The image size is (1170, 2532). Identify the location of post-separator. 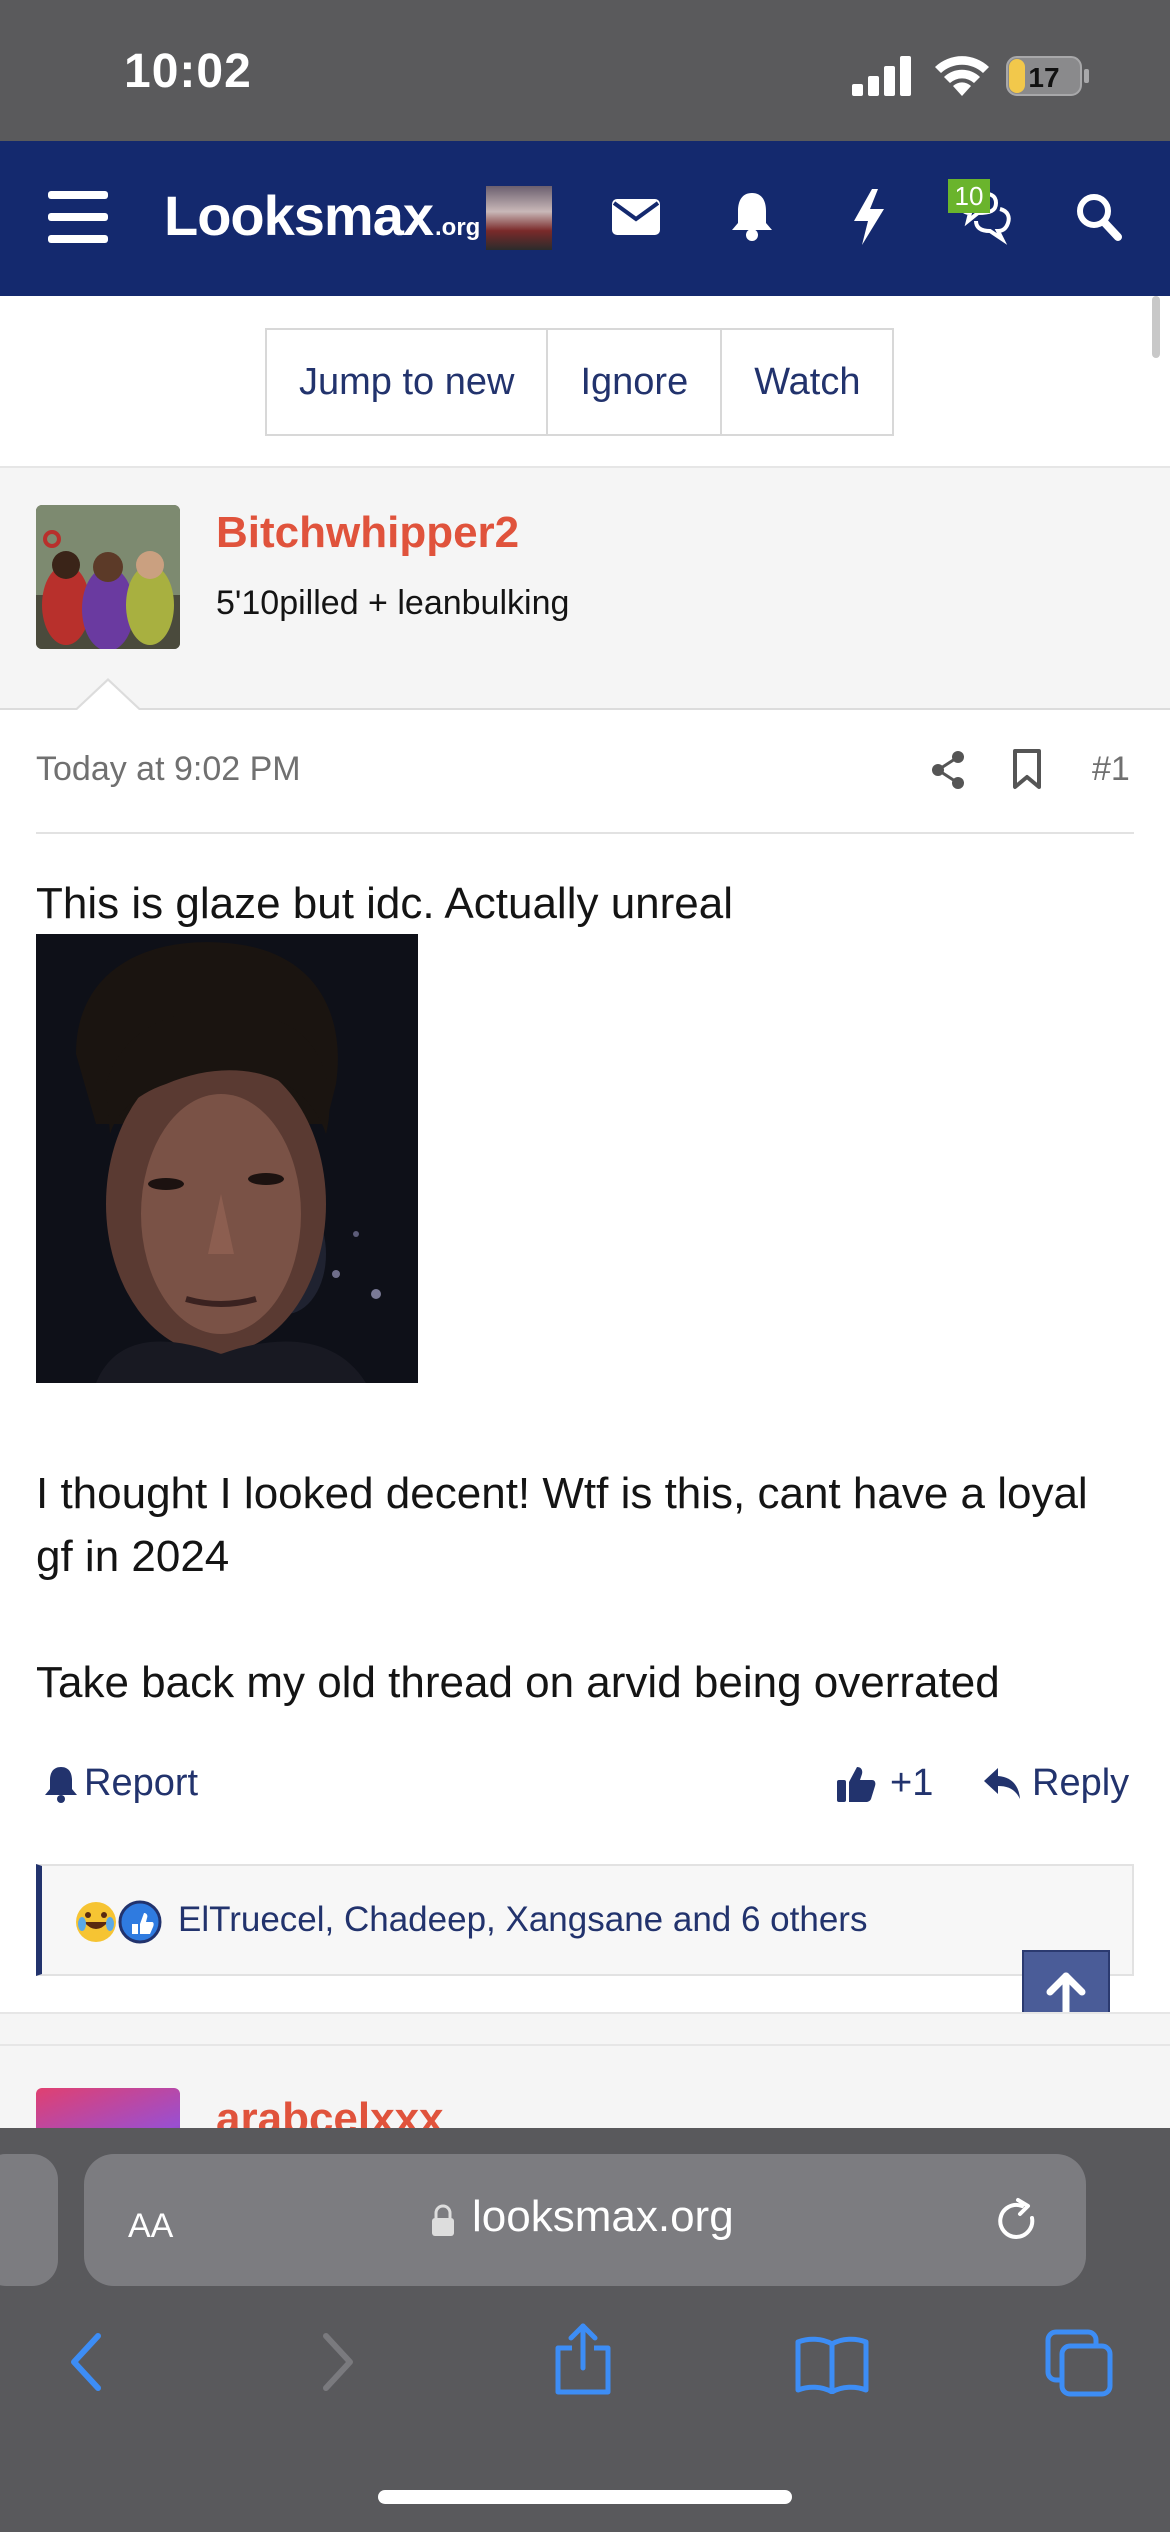
(585, 2029).